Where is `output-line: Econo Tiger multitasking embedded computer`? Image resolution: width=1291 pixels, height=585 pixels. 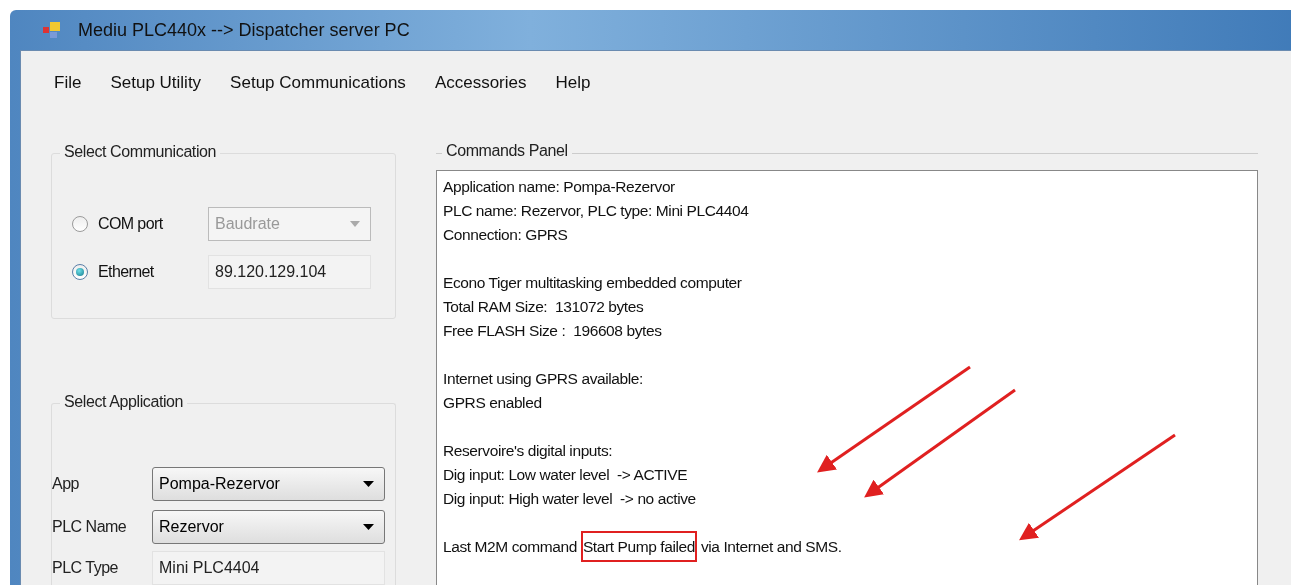
output-line: Econo Tiger multitasking embedded computer is located at coordinates (592, 283).